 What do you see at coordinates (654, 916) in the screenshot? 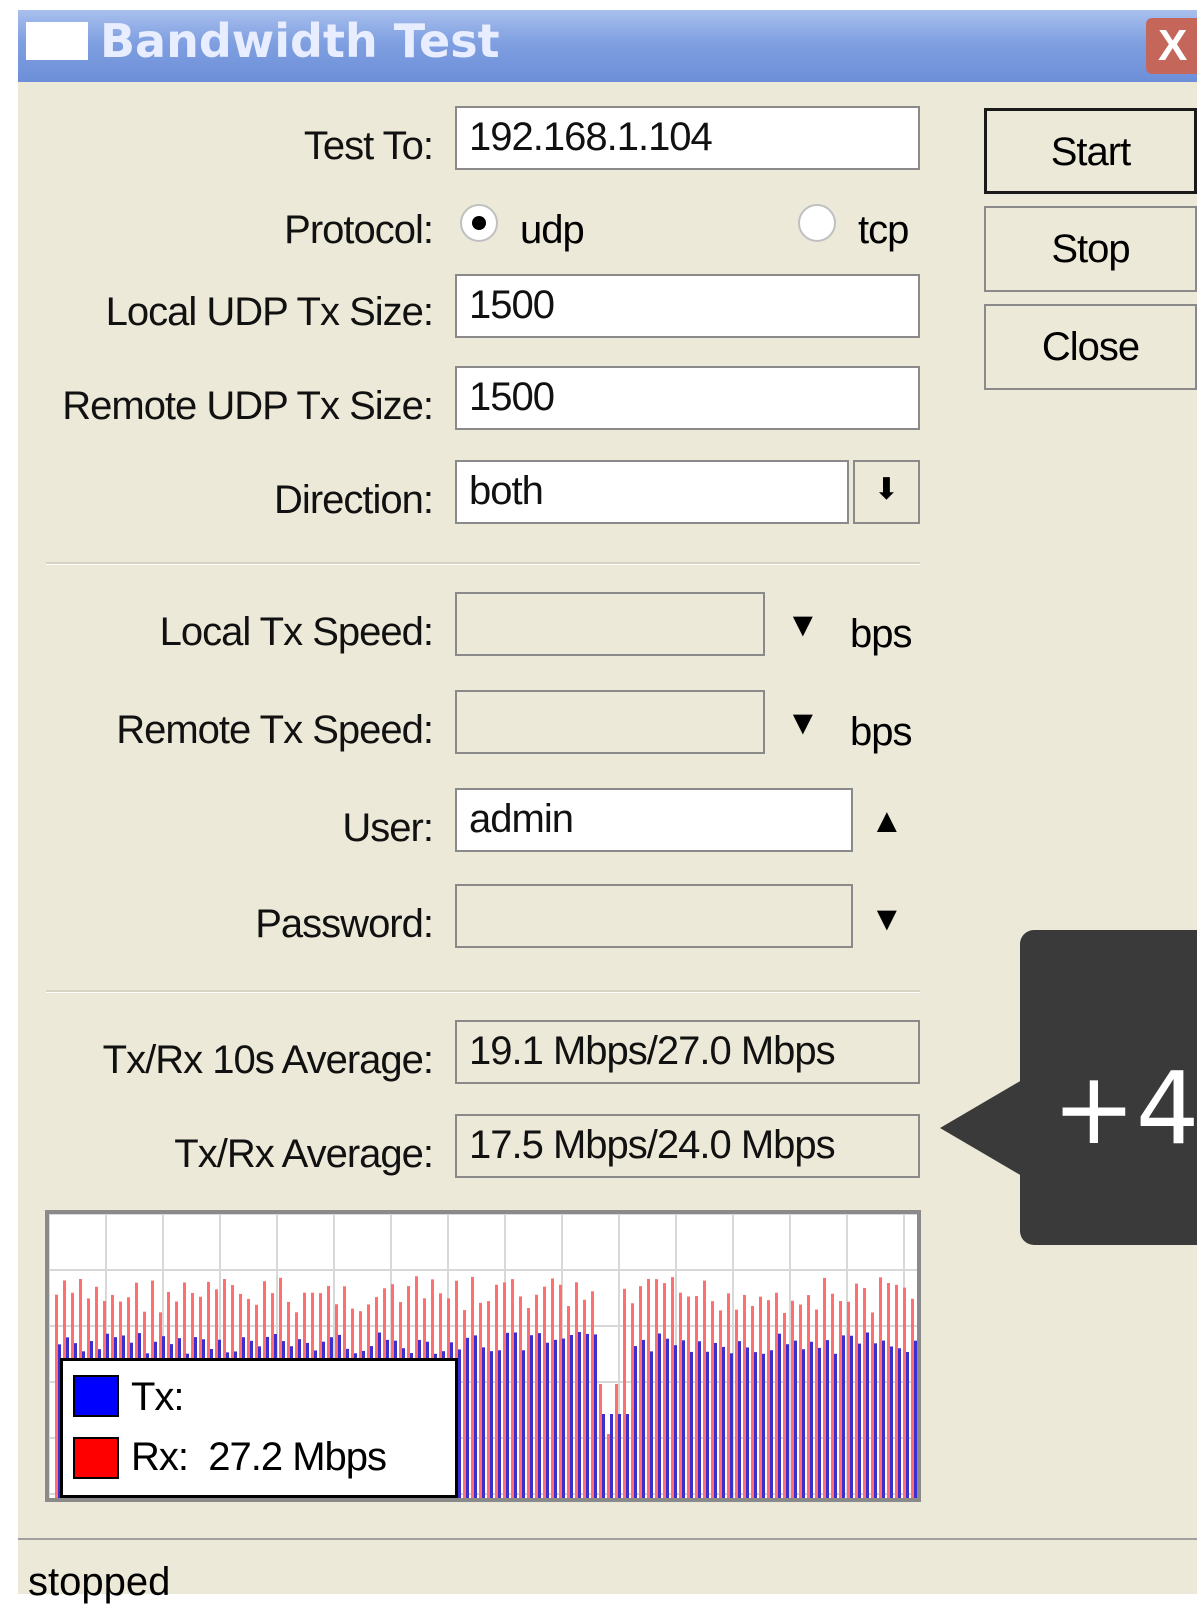
I see `password-input` at bounding box center [654, 916].